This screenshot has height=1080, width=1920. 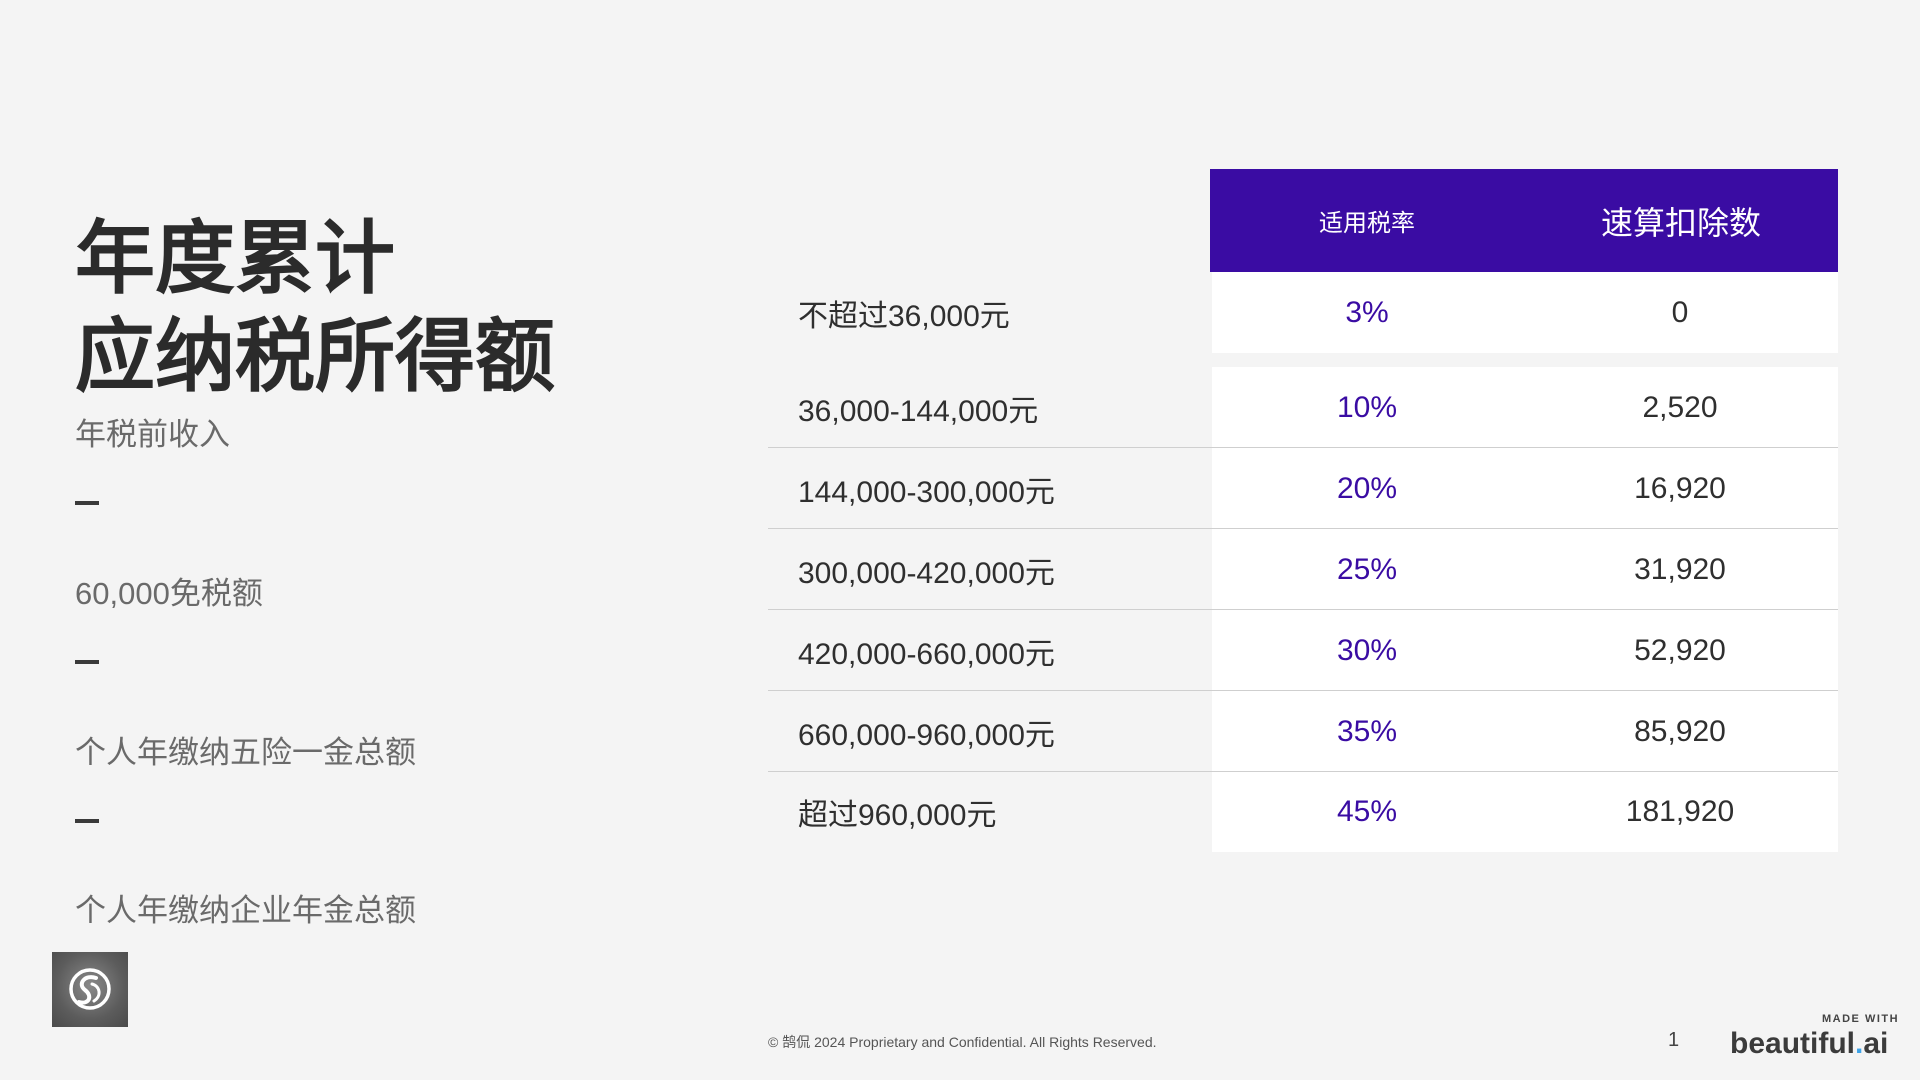 I want to click on deduction-cell: 52,920, so click(x=1680, y=650).